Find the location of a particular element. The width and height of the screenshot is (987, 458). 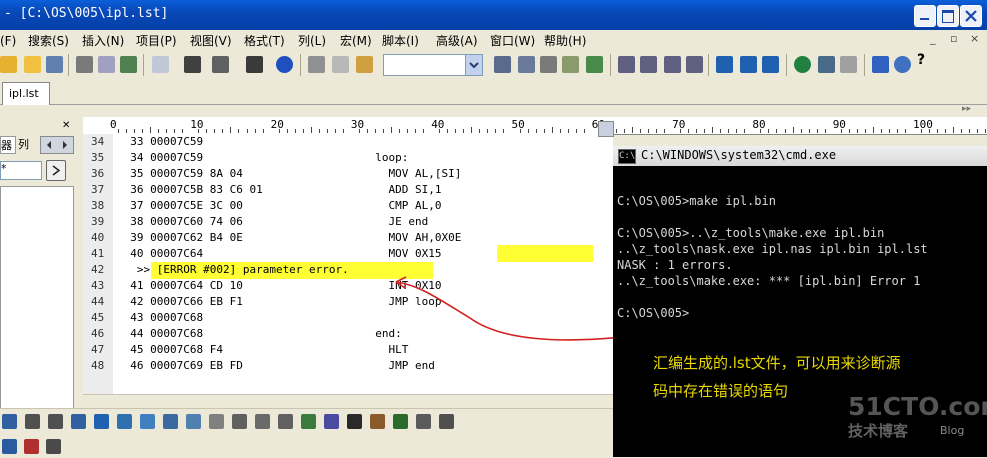

annotation-note-line1: 汇编生成的.lst文件，可以用来诊断源 is located at coordinates (777, 363).